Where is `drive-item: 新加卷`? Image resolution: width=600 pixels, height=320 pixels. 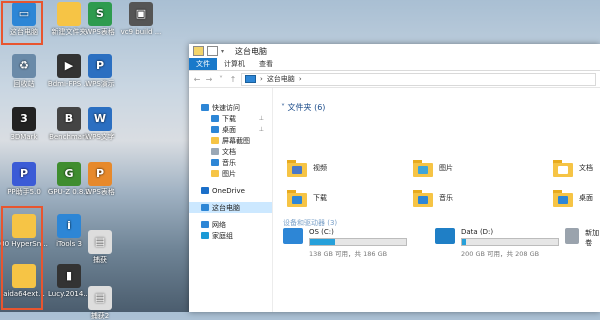
drive-item: 新加卷 is located at coordinates (582, 238).